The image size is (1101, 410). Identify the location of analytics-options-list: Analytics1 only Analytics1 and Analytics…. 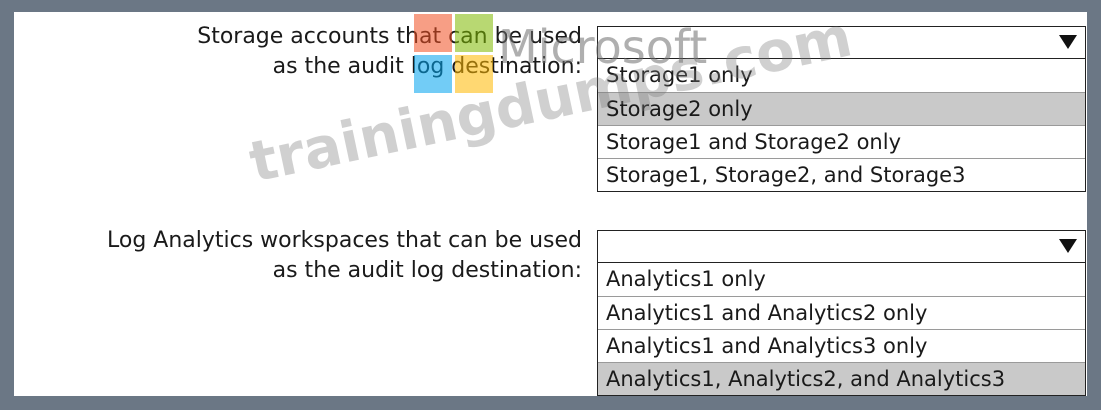
(841, 329).